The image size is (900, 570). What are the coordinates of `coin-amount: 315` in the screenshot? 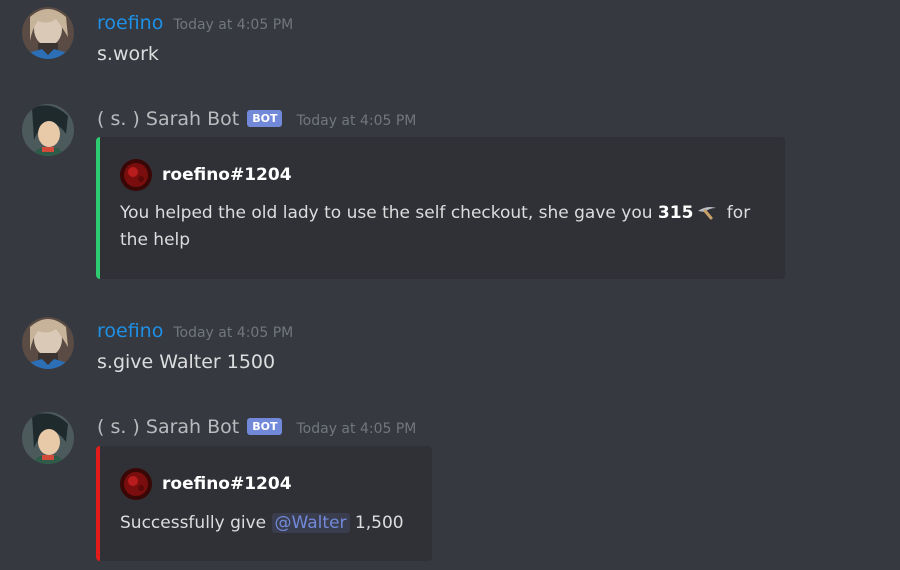 It's located at (675, 213).